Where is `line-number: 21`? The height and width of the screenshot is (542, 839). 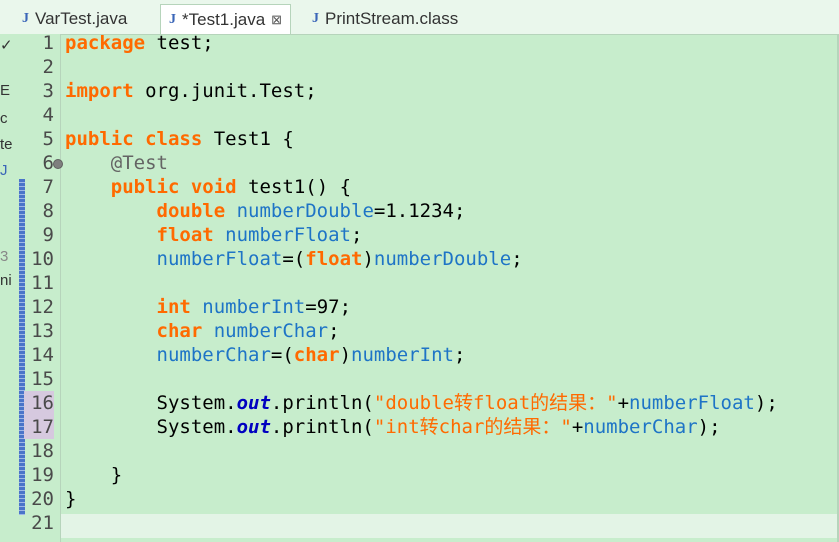 line-number: 21 is located at coordinates (42, 523).